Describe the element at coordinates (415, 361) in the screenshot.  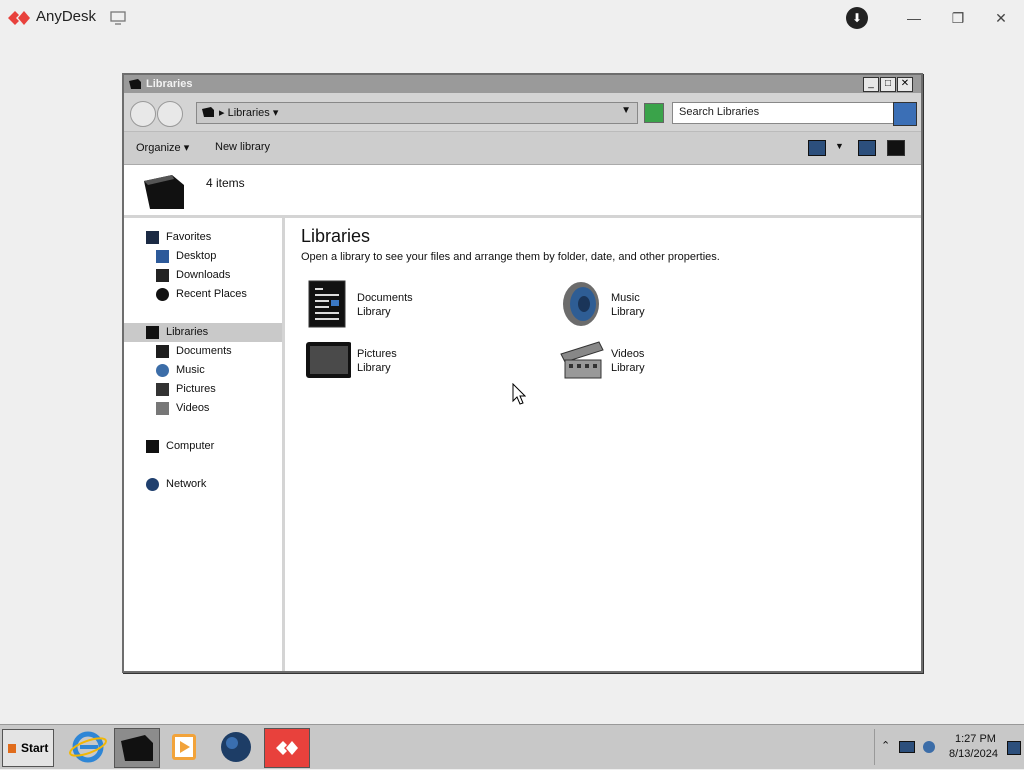
I see `library-item-pictures: Pictures Library` at that location.